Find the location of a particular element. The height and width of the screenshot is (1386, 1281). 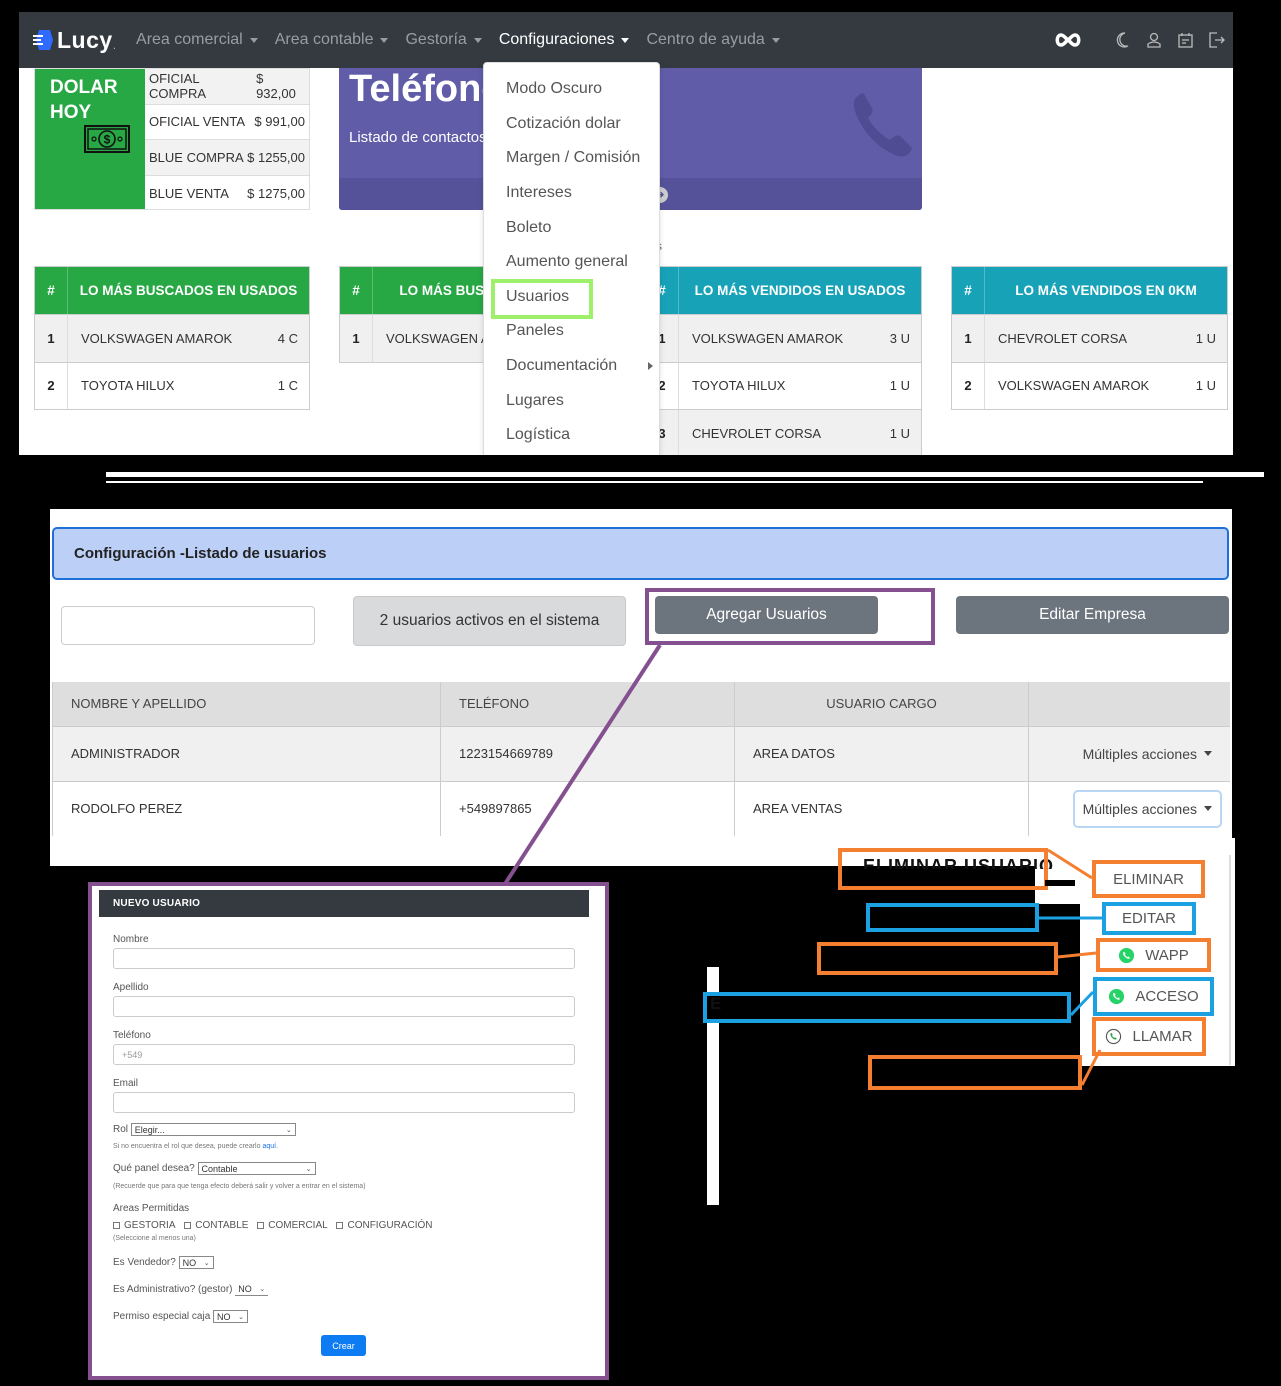

nav-centro-de-ayuda: Centro de ayuda is located at coordinates (713, 40).